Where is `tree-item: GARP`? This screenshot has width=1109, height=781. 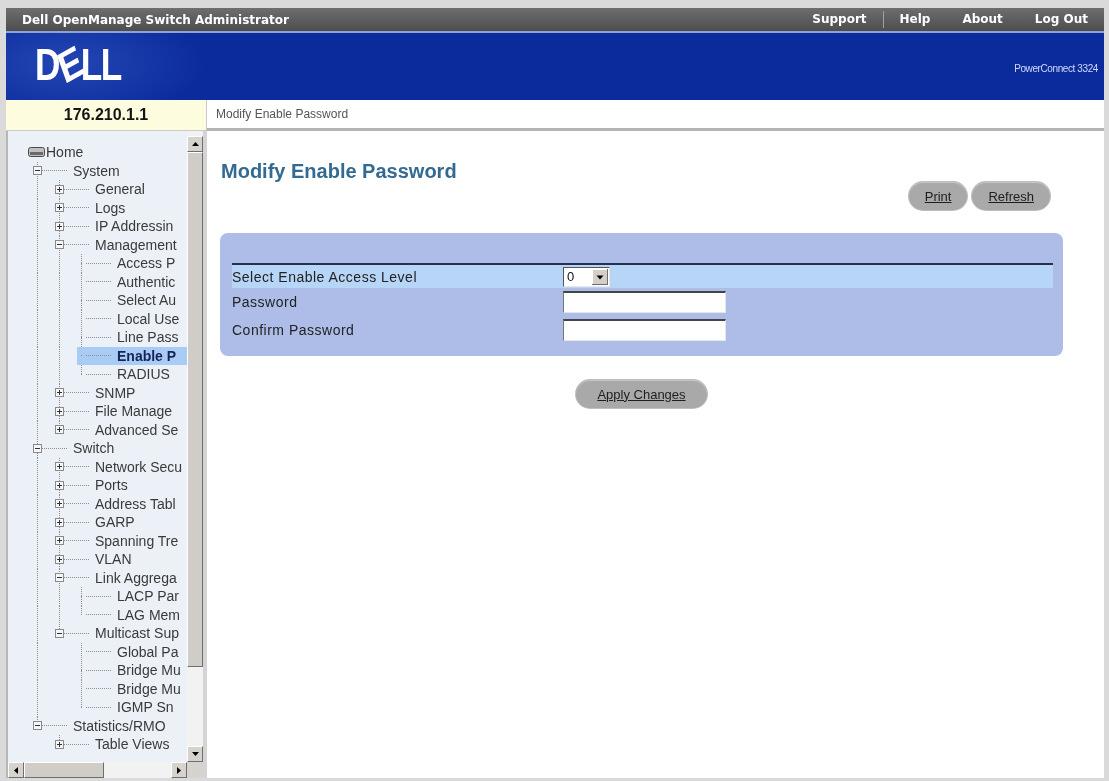
tree-item: GARP is located at coordinates (95, 522).